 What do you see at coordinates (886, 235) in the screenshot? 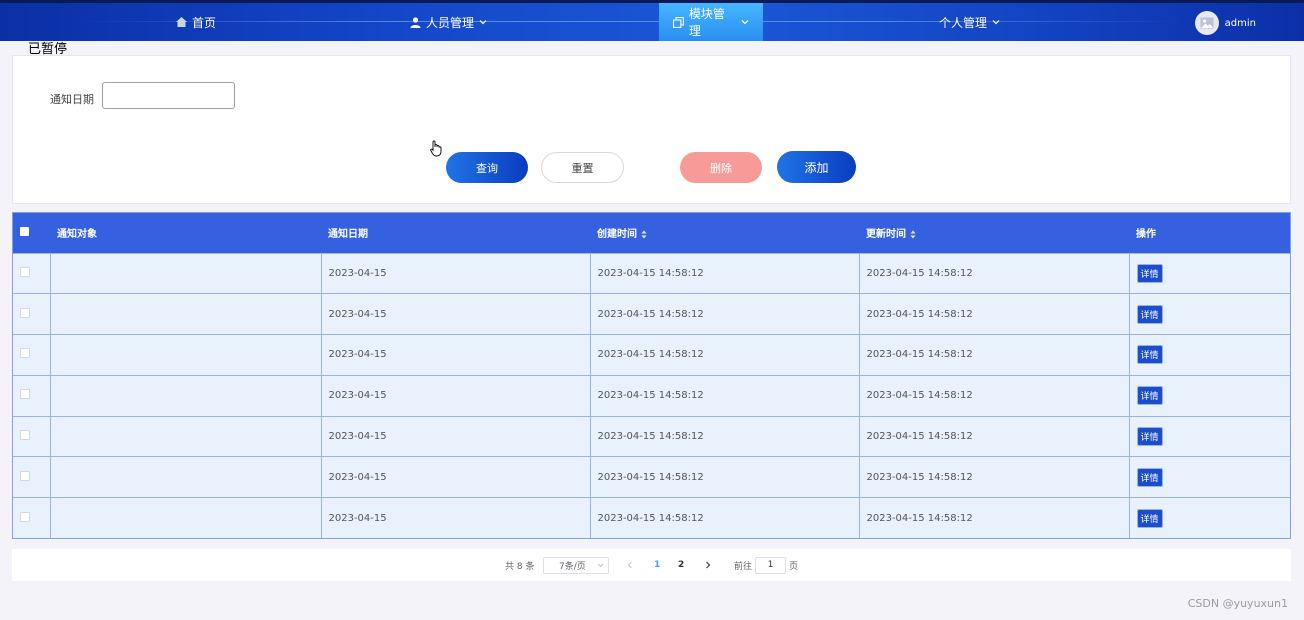
I see `updated-header-label: 更新时间` at bounding box center [886, 235].